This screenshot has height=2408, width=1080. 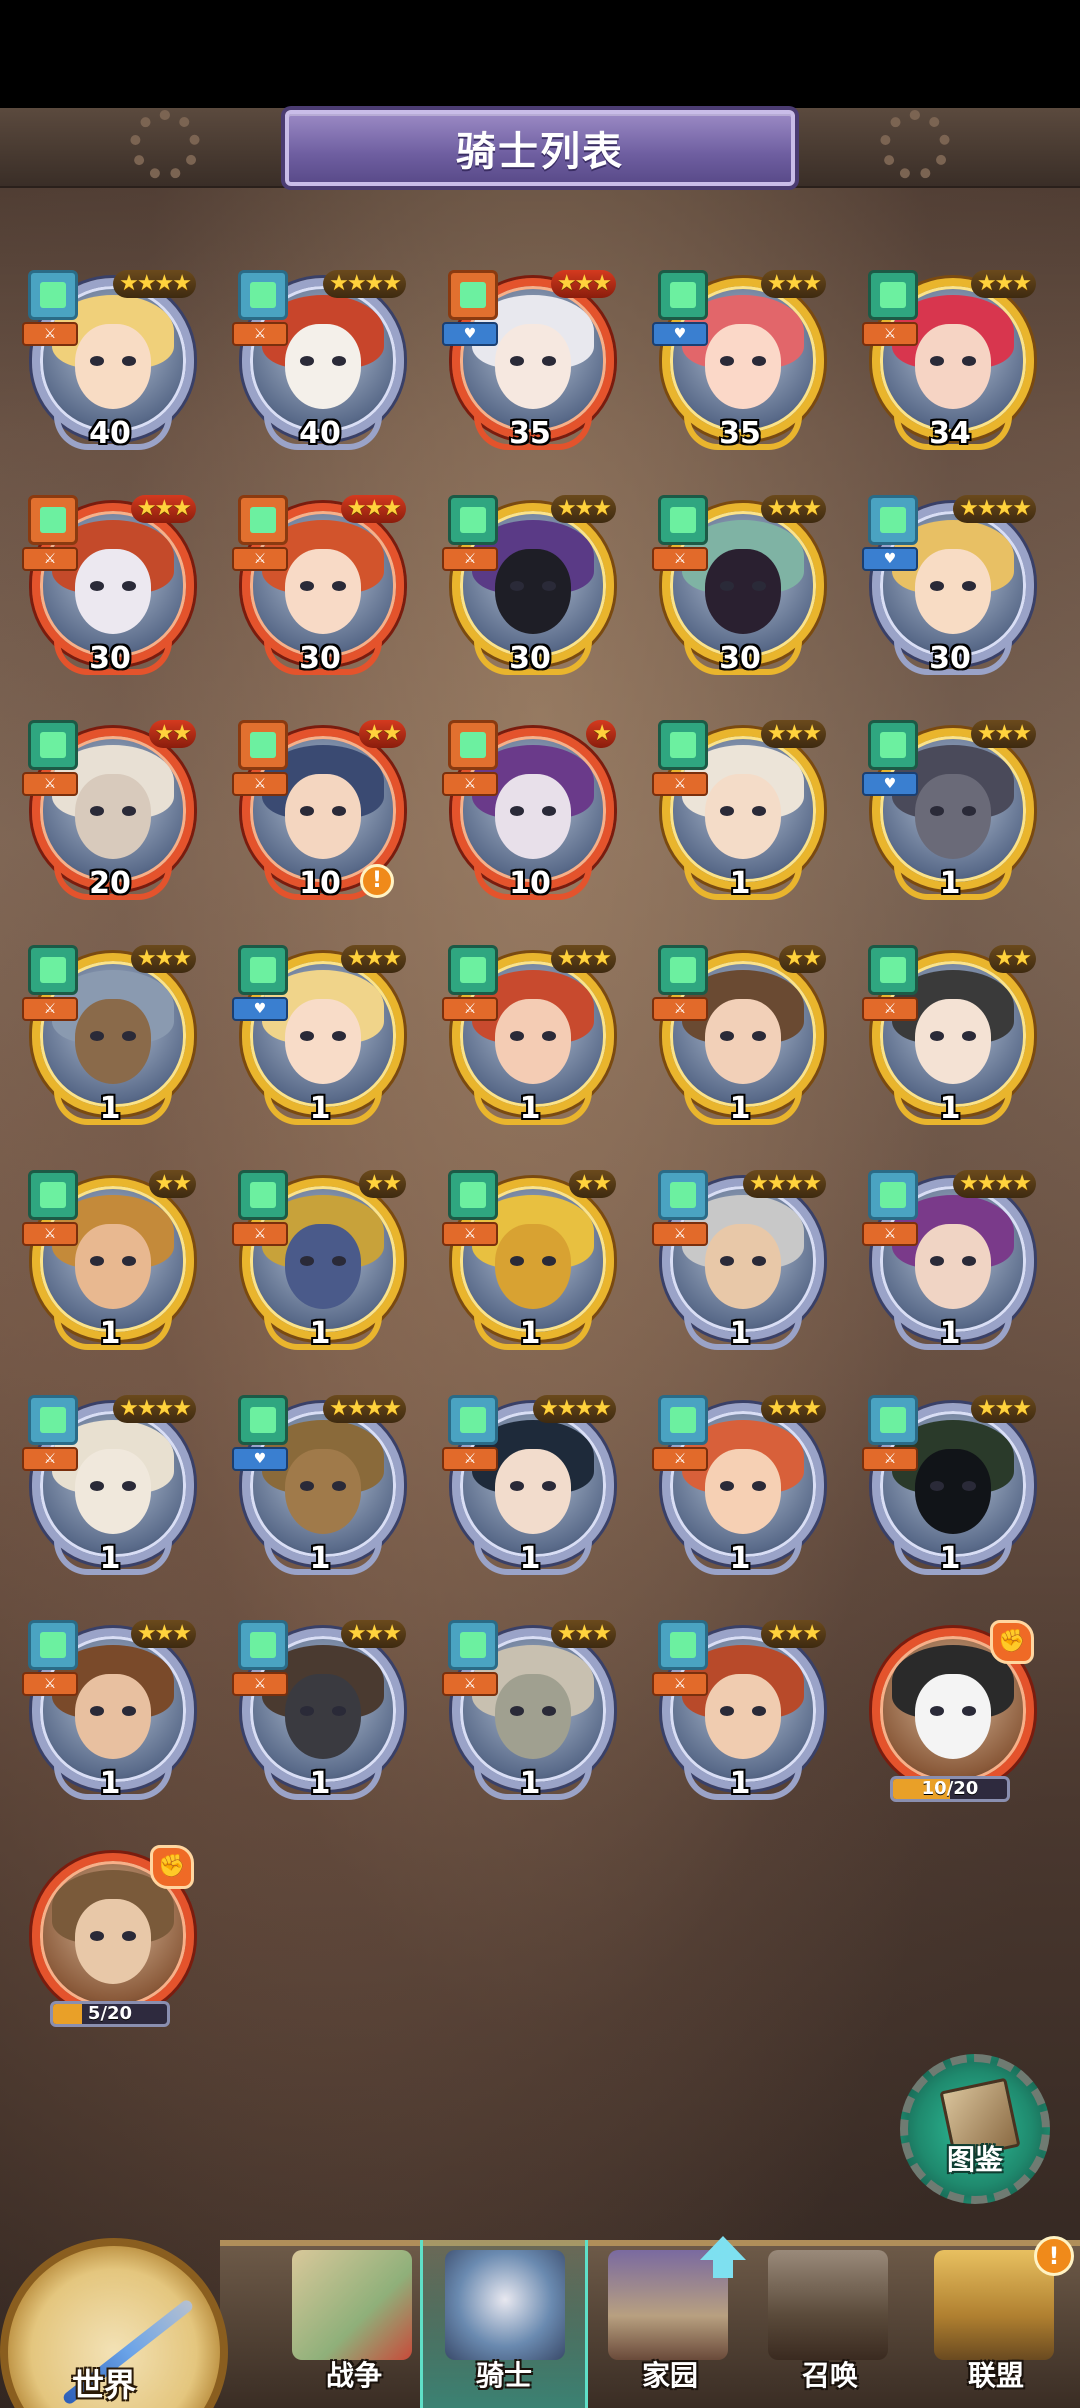 I want to click on tab-summon: 召唤, so click(x=830, y=2324).